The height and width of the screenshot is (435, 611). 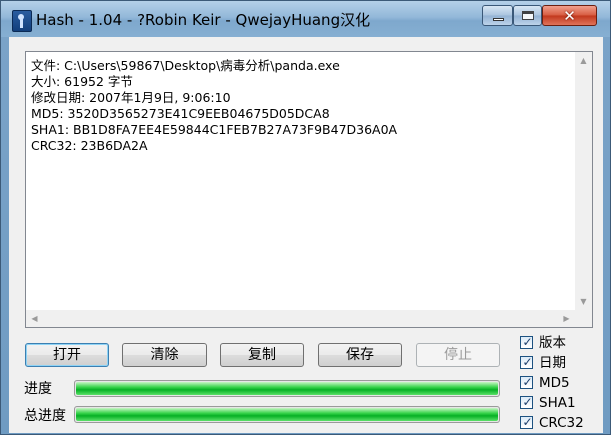 I want to click on minimize-icon, so click(x=498, y=19).